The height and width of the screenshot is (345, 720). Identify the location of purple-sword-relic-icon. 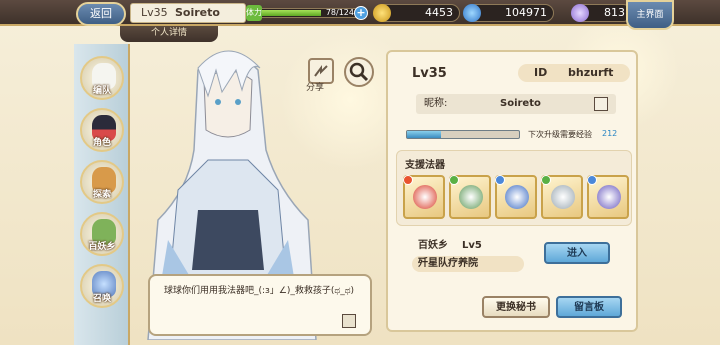
(609, 197).